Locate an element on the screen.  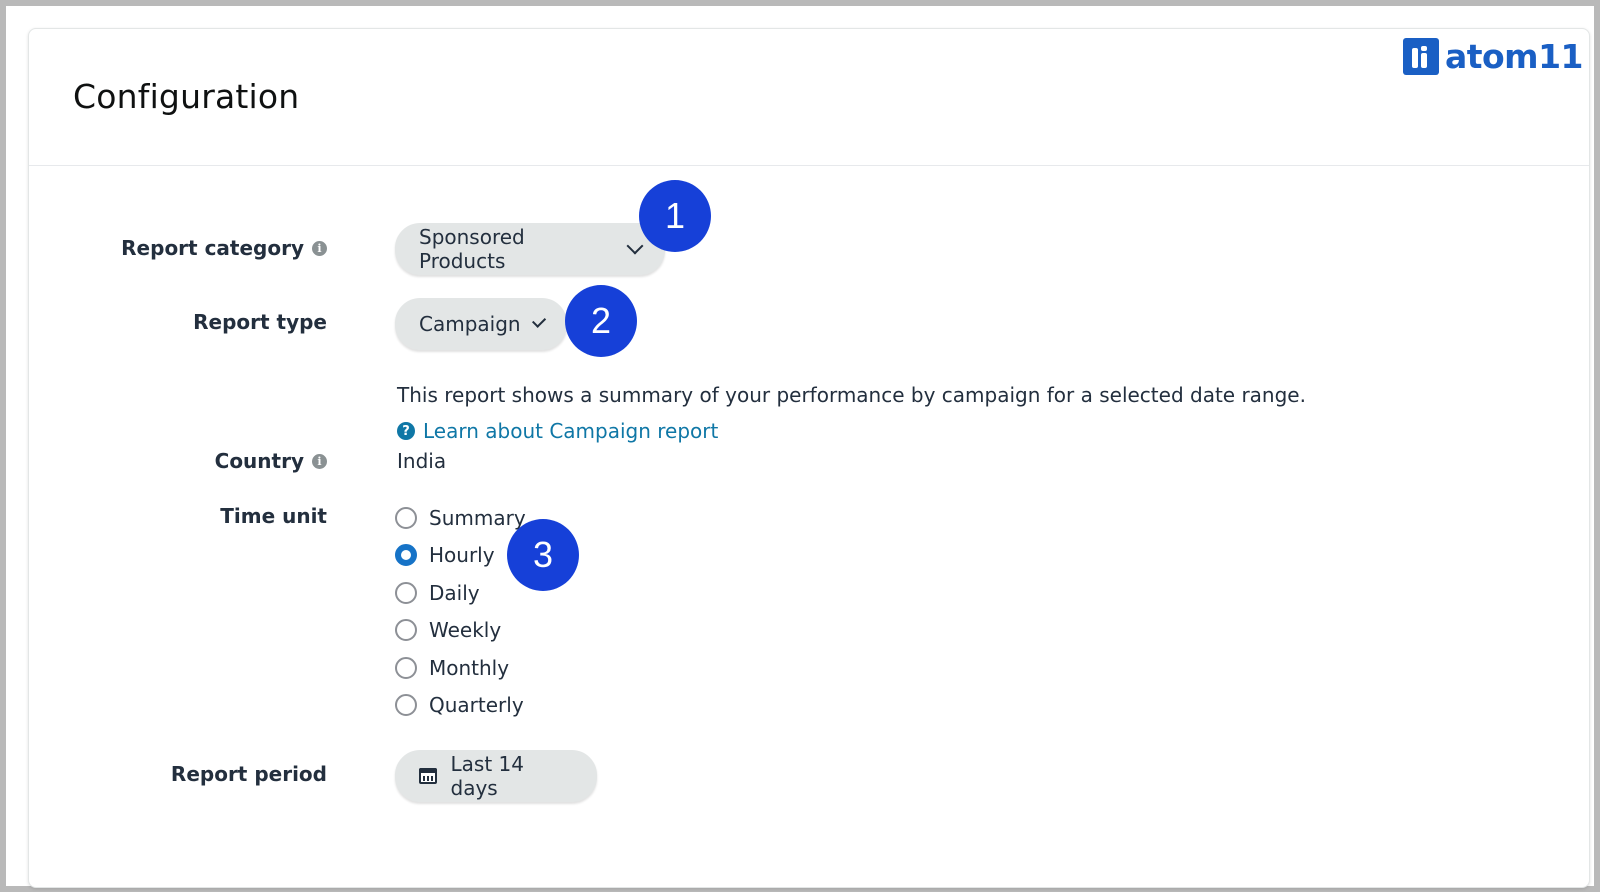
report-type-dropdown: Campaign is located at coordinates (481, 324).